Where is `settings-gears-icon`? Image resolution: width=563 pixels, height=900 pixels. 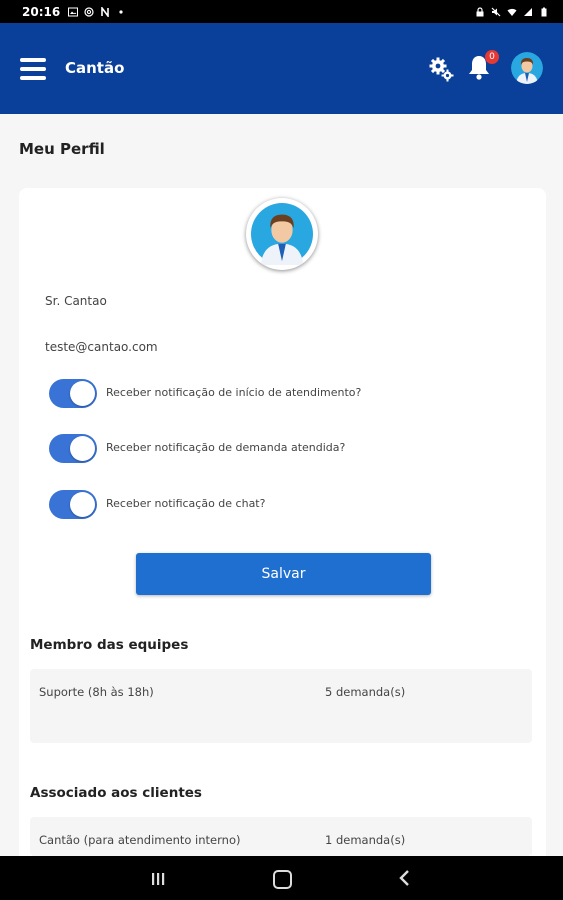
settings-gears-icon is located at coordinates (441, 69).